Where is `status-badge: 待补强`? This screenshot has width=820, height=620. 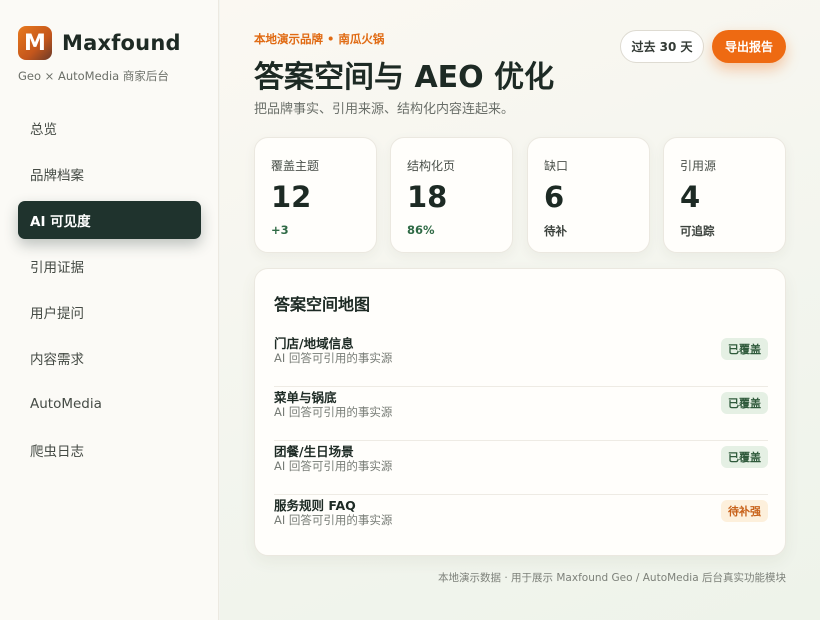
status-badge: 待补强 is located at coordinates (744, 511).